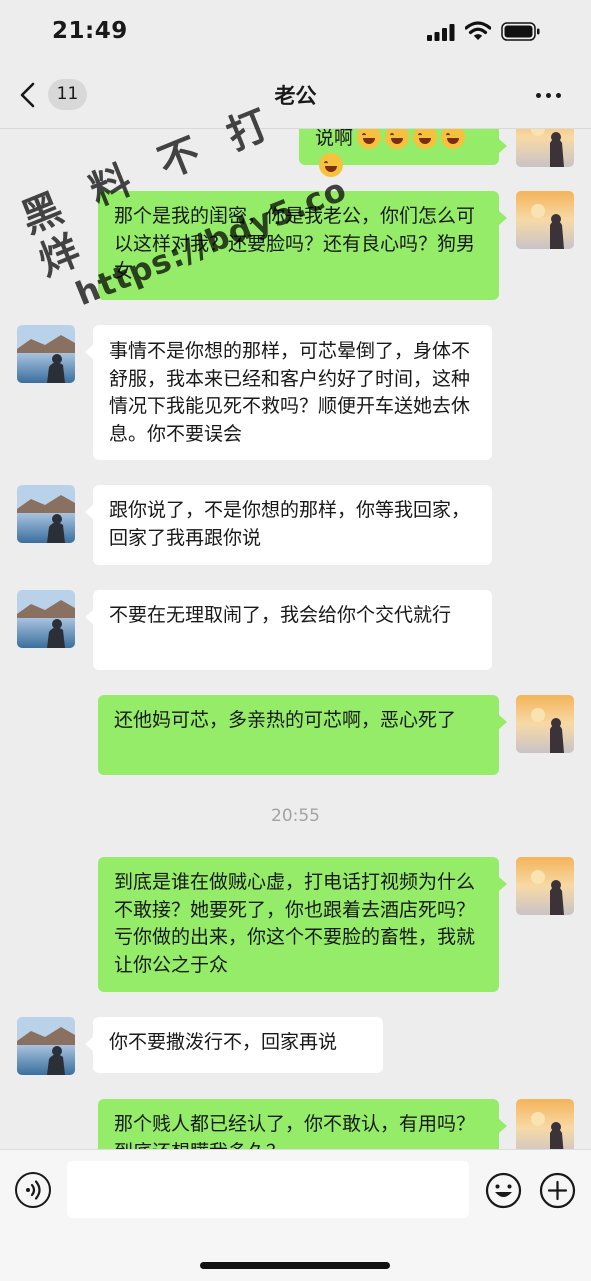 The image size is (591, 1281). Describe the element at coordinates (33, 1190) in the screenshot. I see `voice-input-icon` at that location.